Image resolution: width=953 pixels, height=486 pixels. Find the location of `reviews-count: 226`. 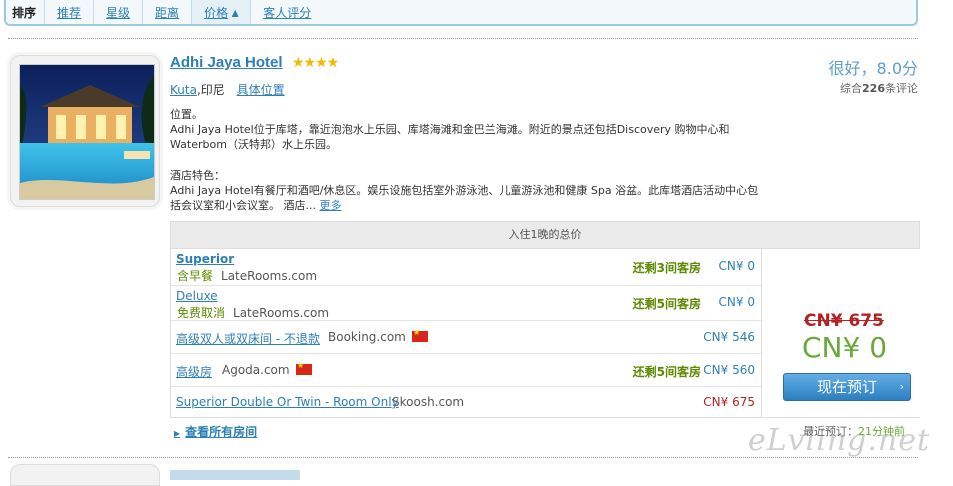

reviews-count: 226 is located at coordinates (873, 88).